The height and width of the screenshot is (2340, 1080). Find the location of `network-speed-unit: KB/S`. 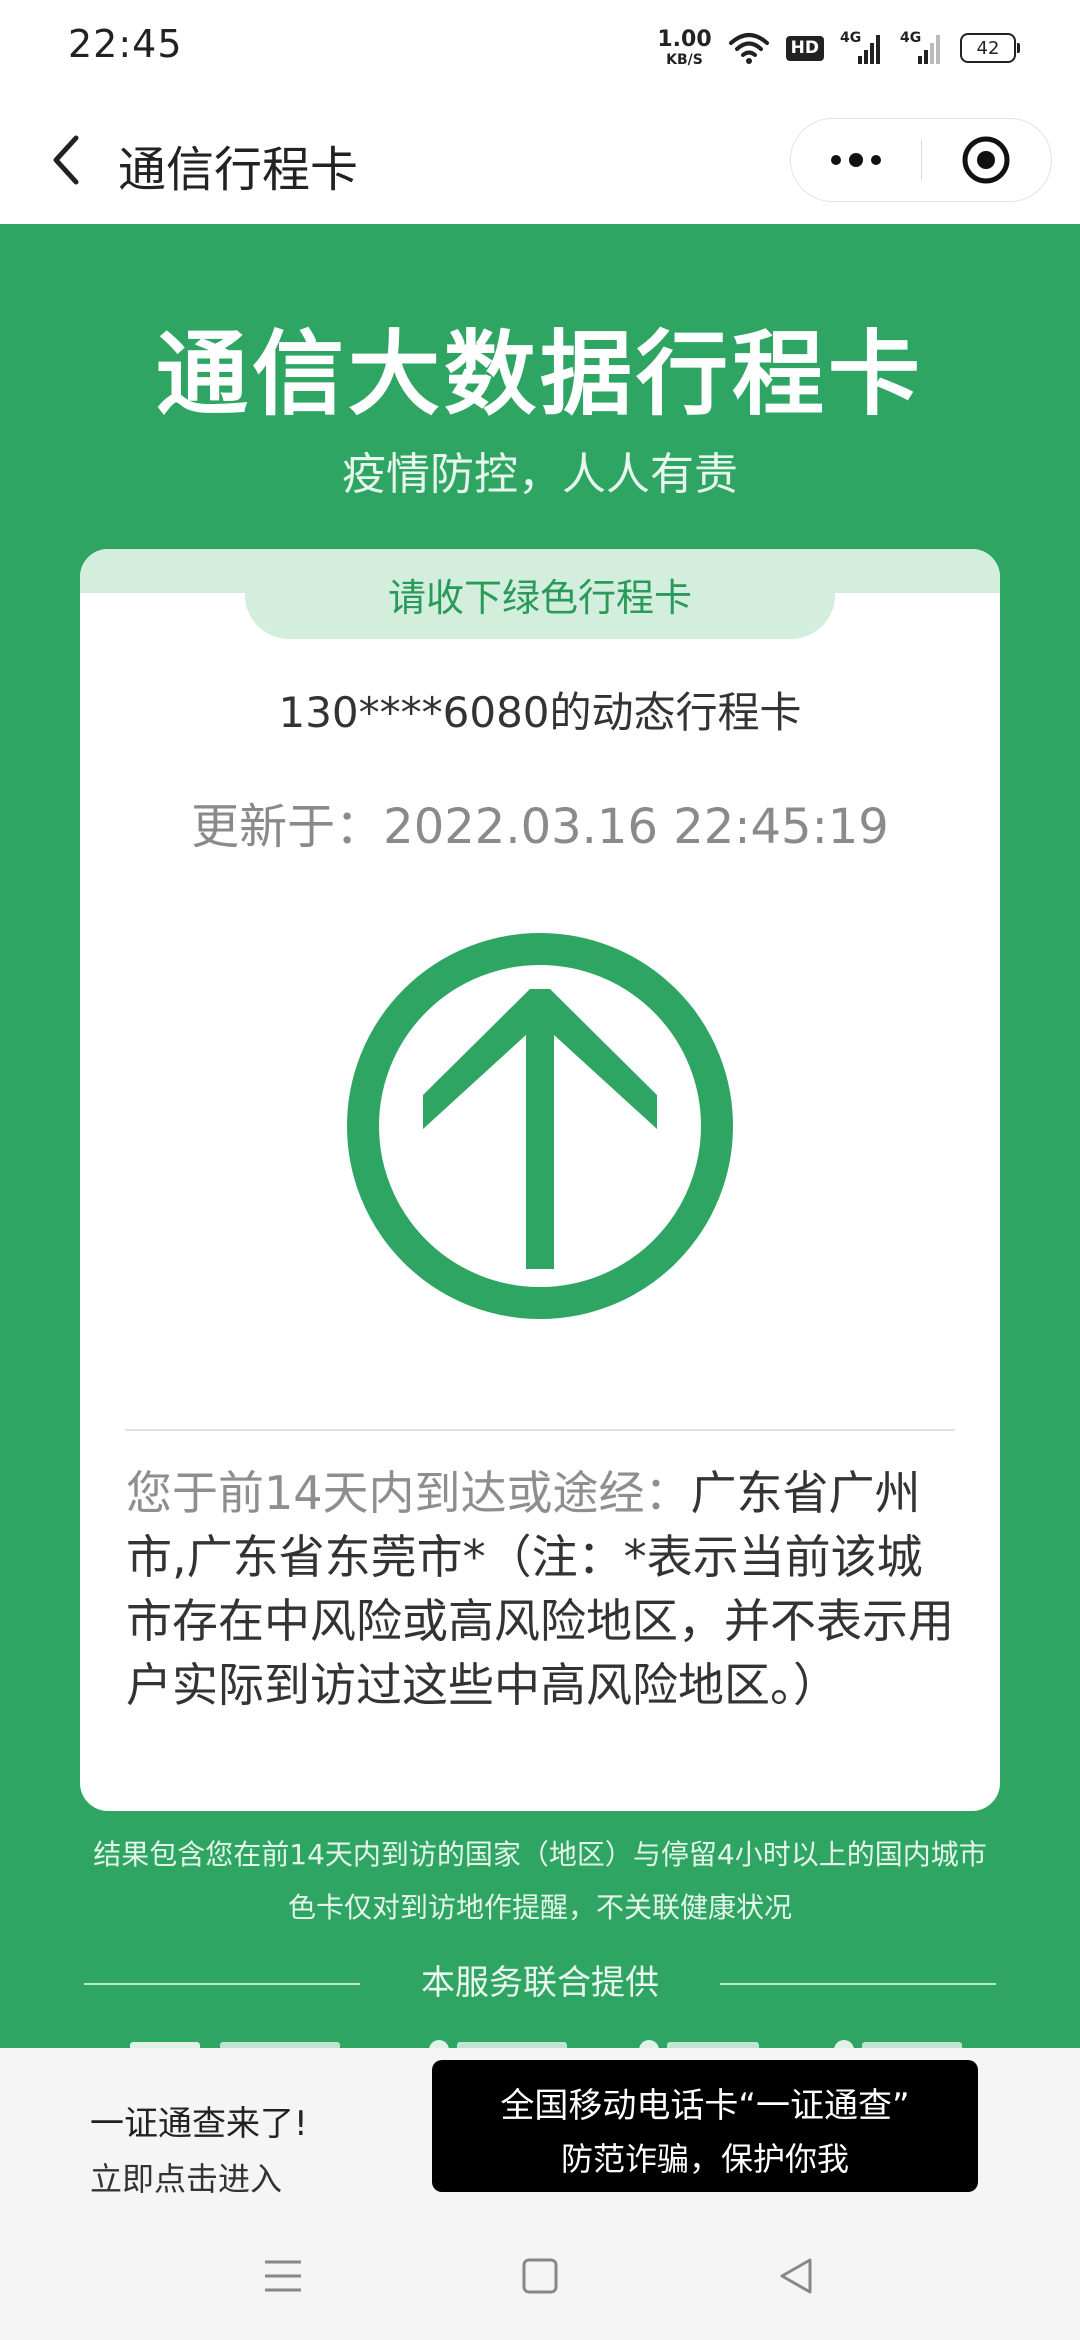

network-speed-unit: KB/S is located at coordinates (684, 60).